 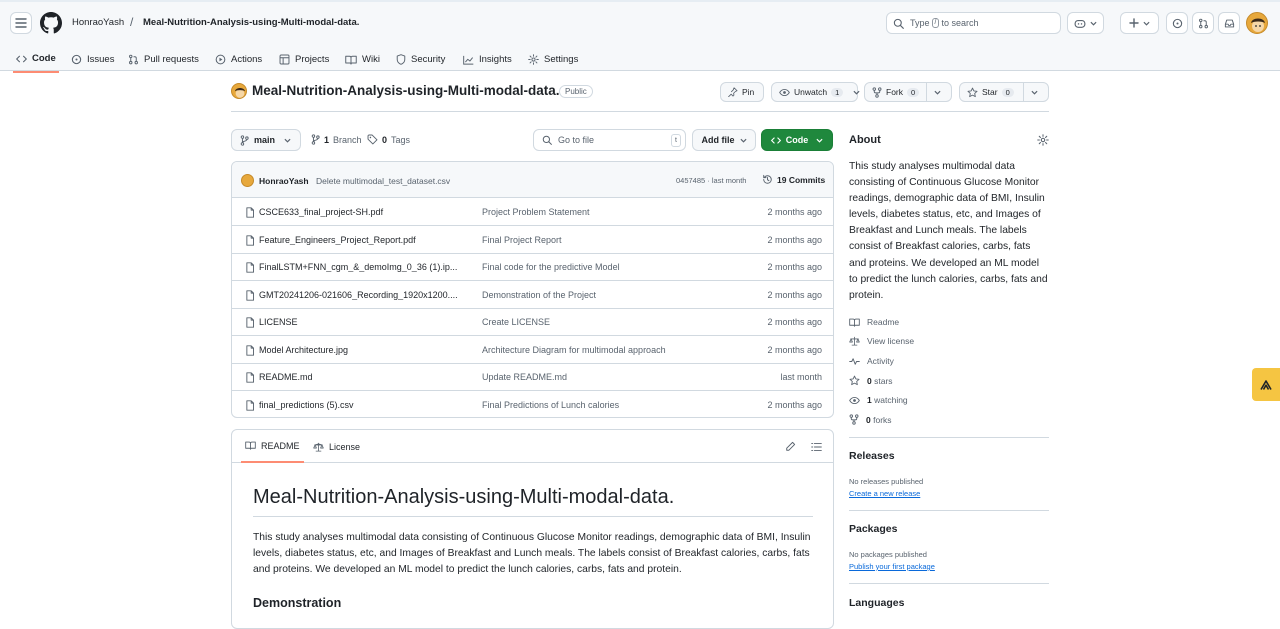 I want to click on star-button: Star 0, so click(x=1004, y=92).